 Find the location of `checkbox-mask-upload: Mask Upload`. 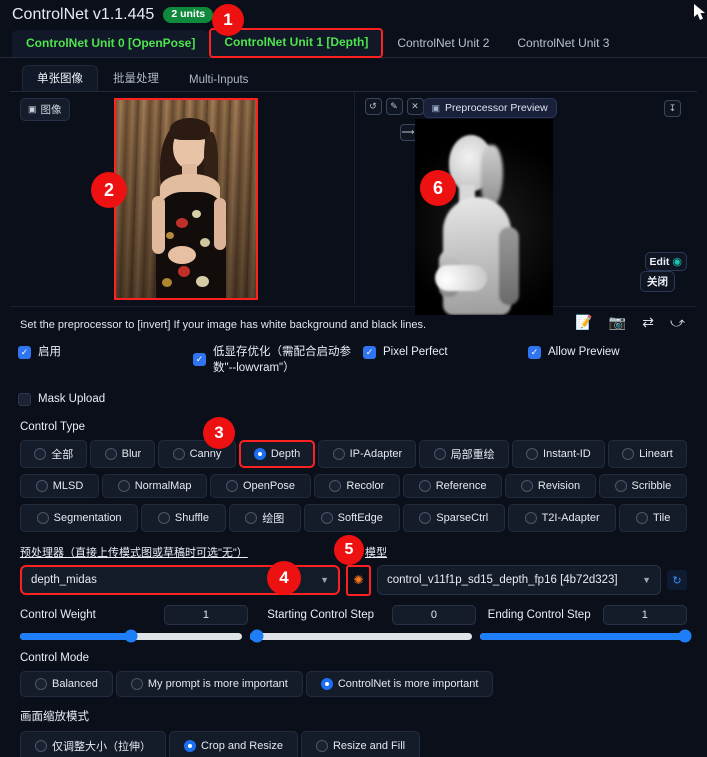

checkbox-mask-upload: Mask Upload is located at coordinates (353, 400).